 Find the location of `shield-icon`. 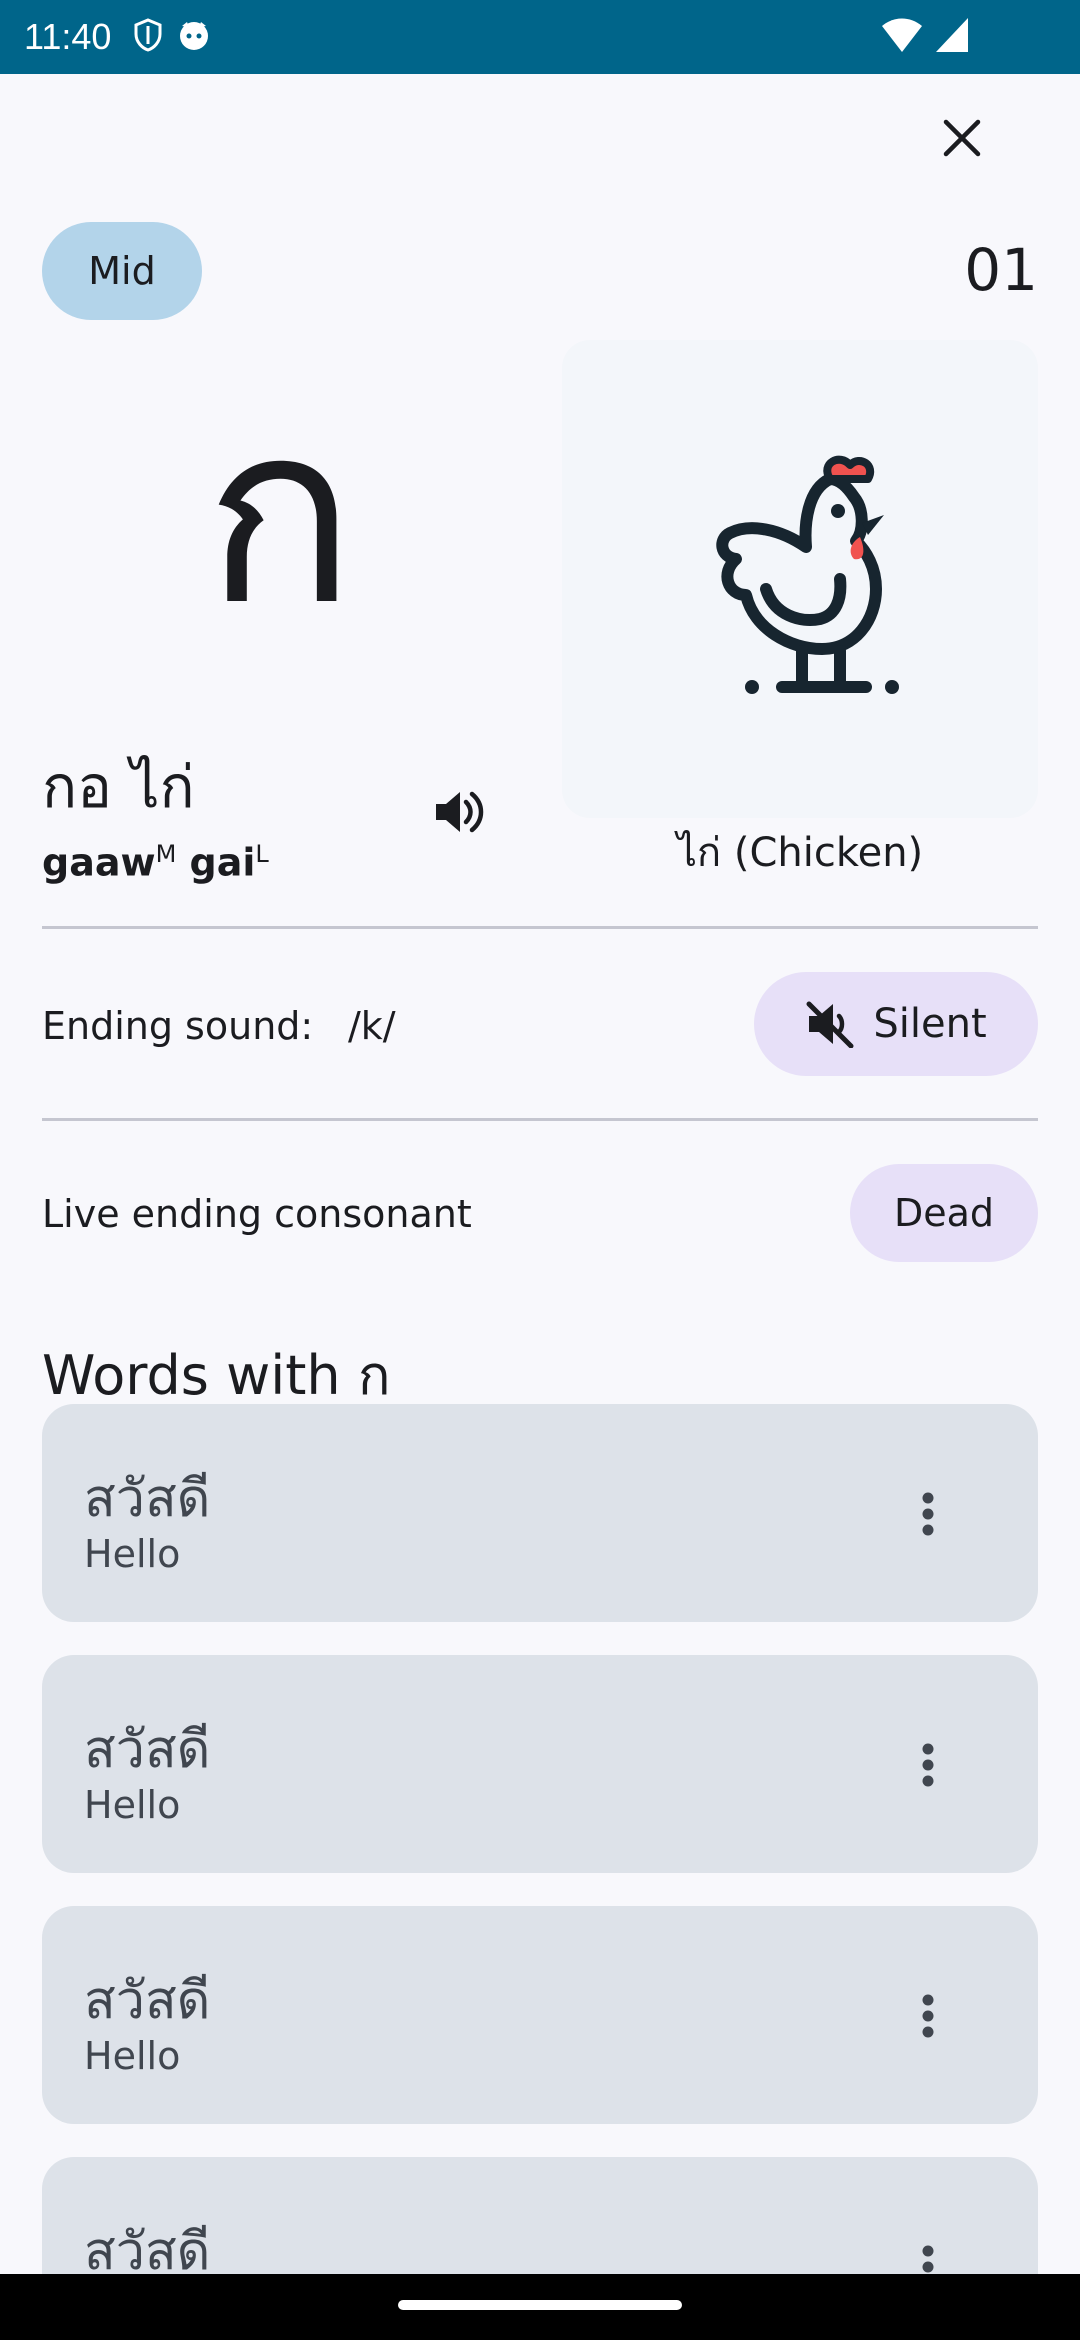

shield-icon is located at coordinates (148, 37).